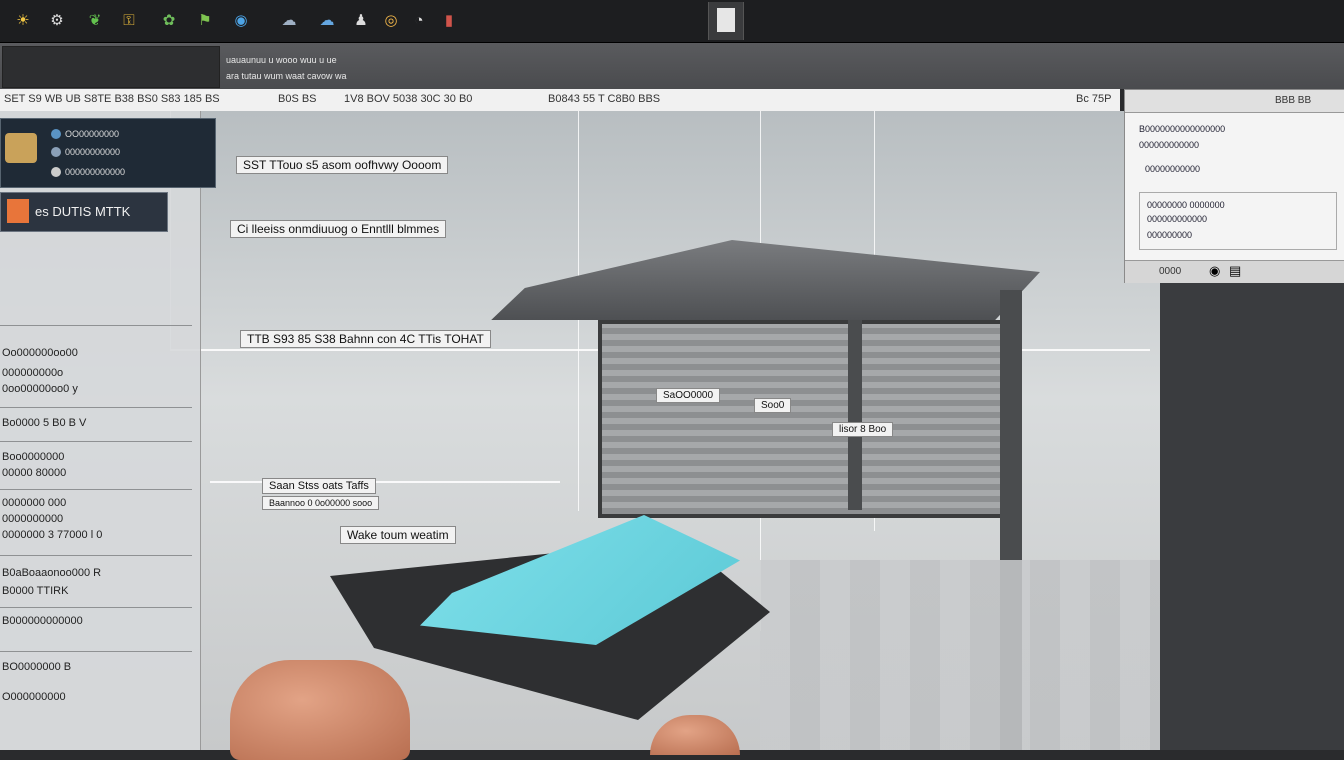  Describe the element at coordinates (773, 405) in the screenshot. I see `annotation: Soo0` at that location.